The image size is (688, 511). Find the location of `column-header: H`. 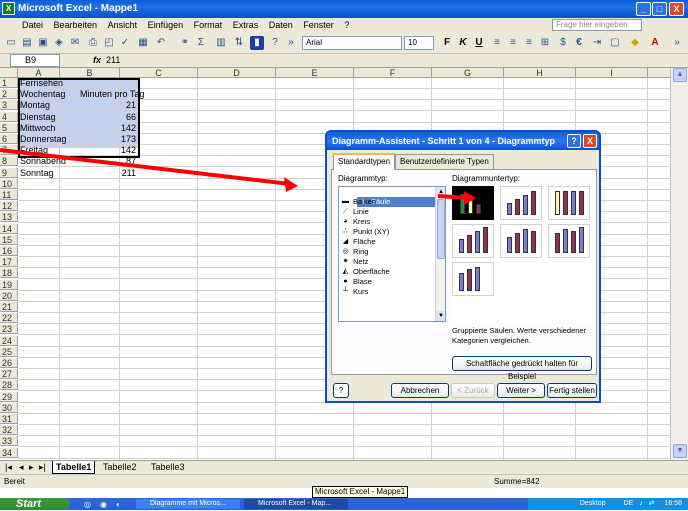

column-header: H is located at coordinates (540, 73).